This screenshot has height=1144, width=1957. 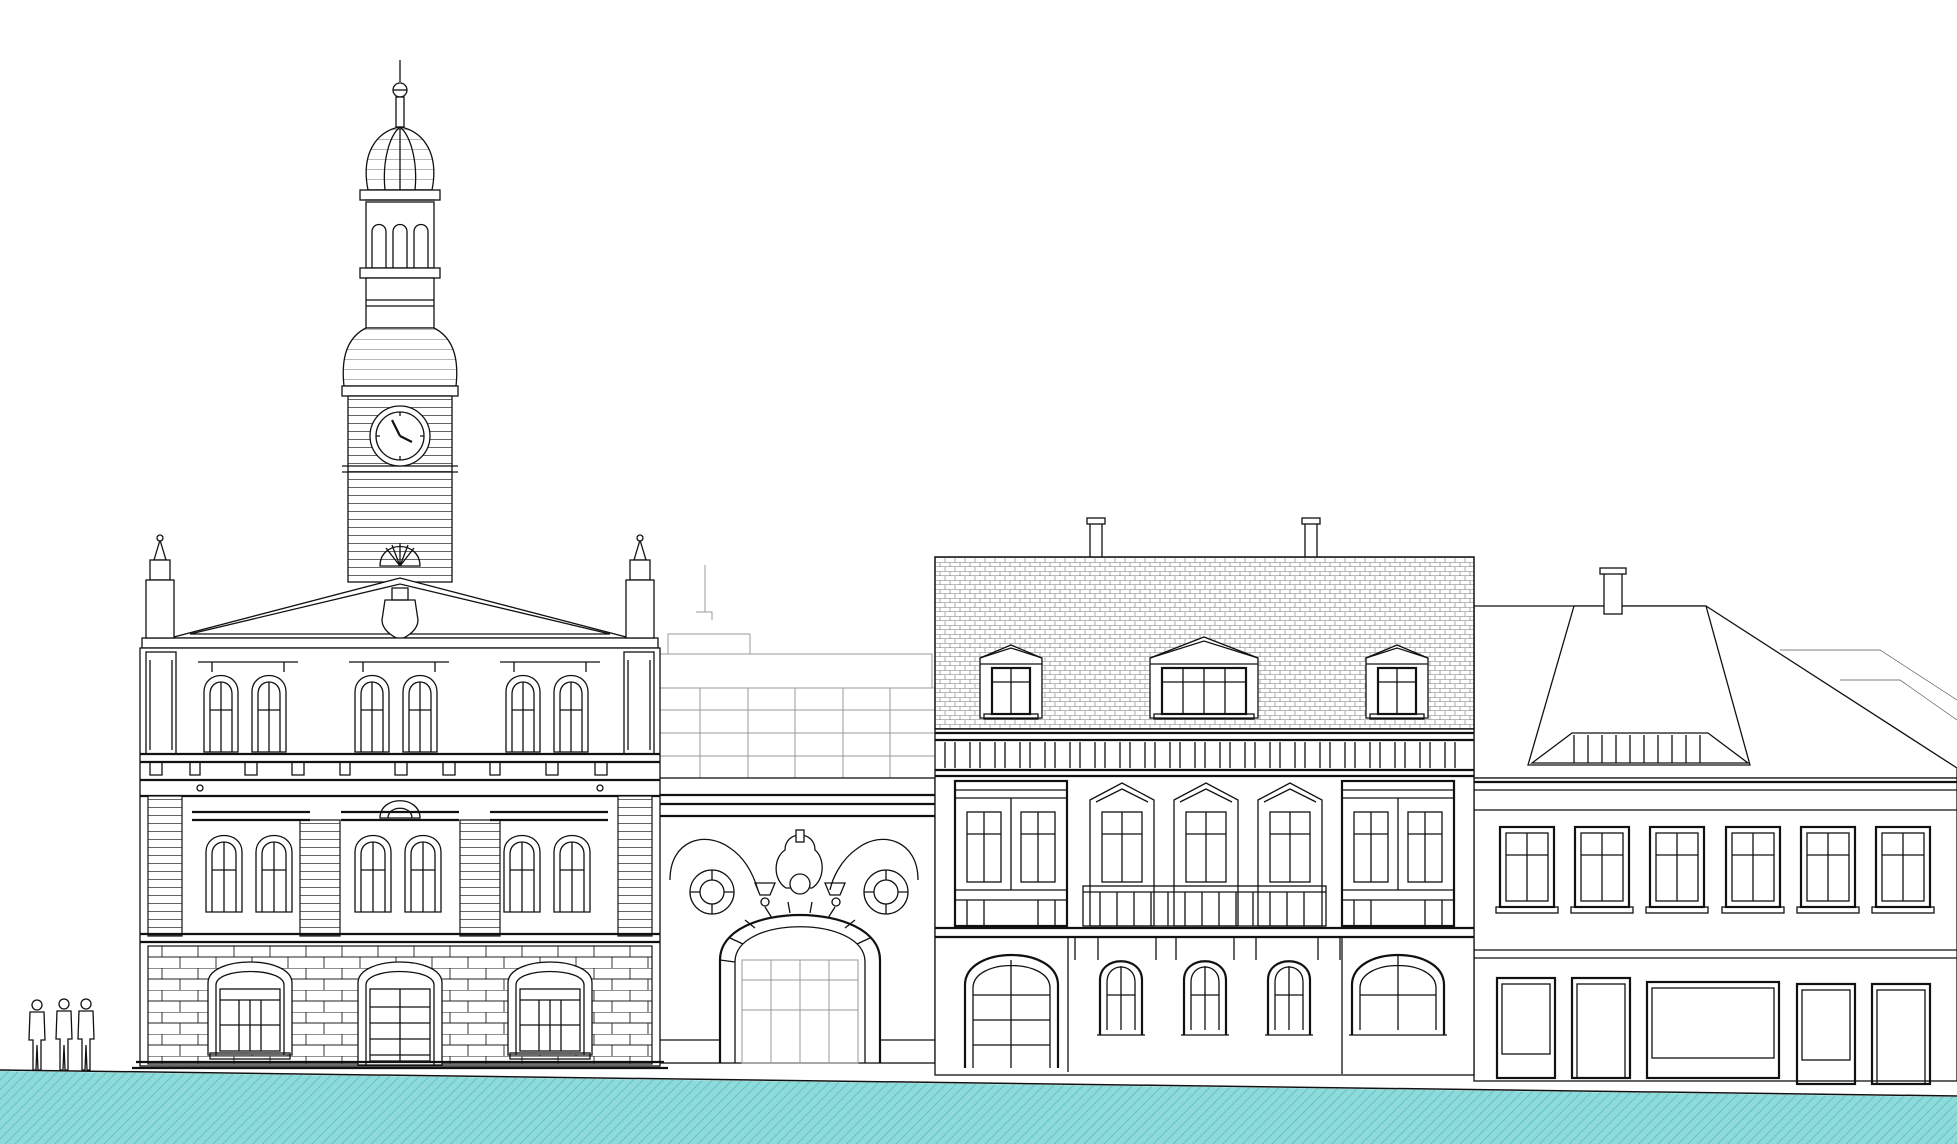 What do you see at coordinates (160, 586) in the screenshot?
I see `corner-pinnacle-left` at bounding box center [160, 586].